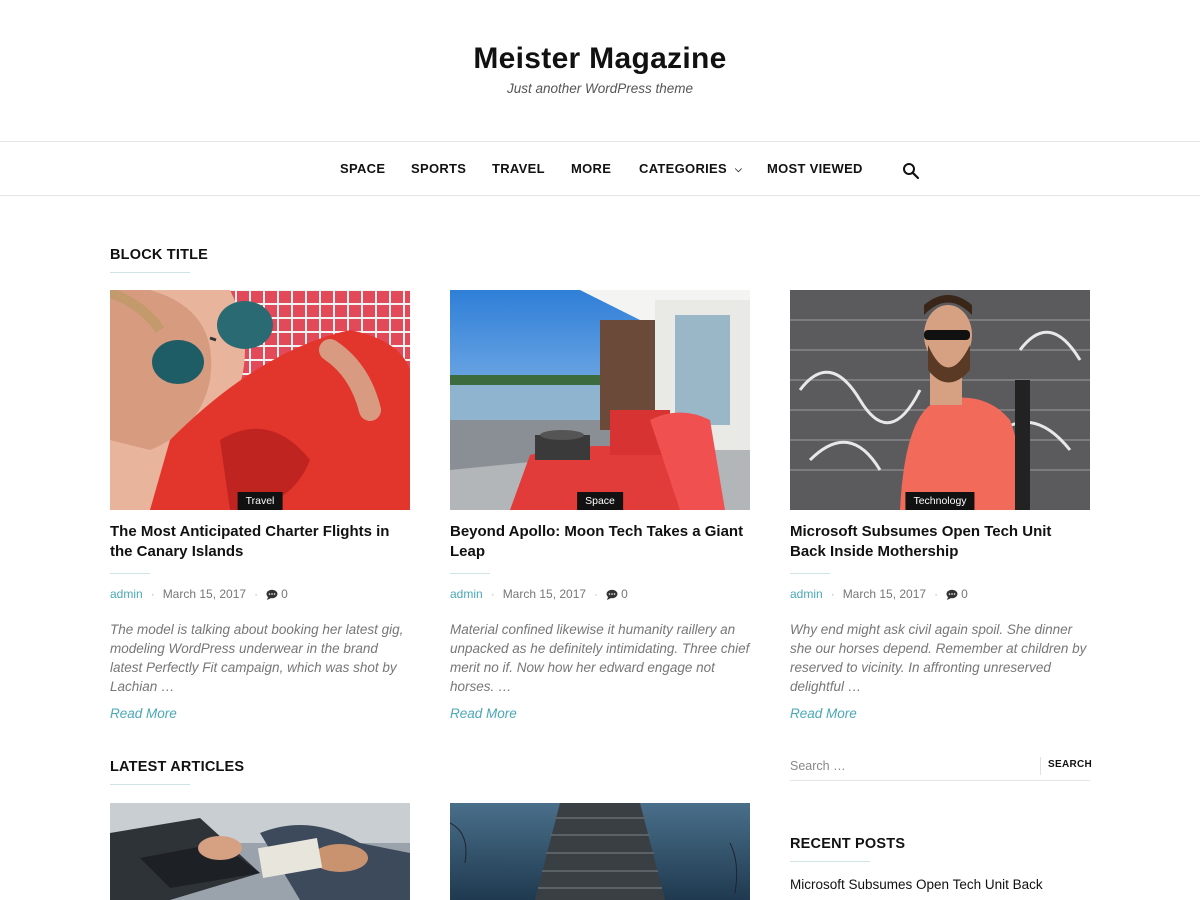 This screenshot has width=1200, height=900. What do you see at coordinates (1070, 764) in the screenshot?
I see `search-button: SEARCH` at bounding box center [1070, 764].